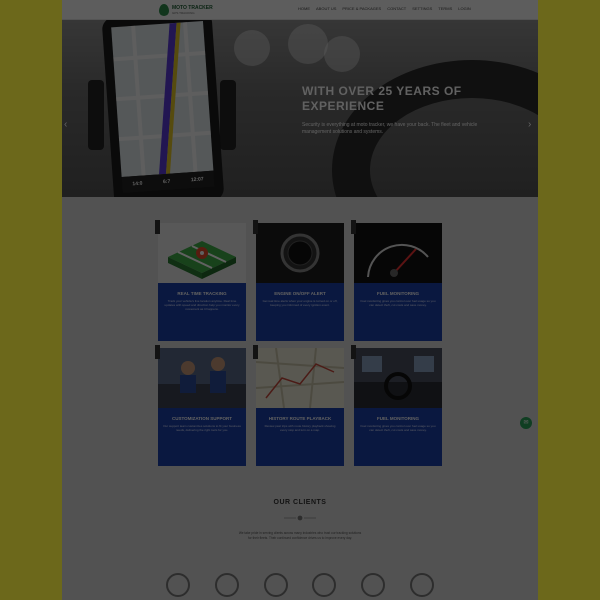 This screenshot has height=600, width=600. Describe the element at coordinates (202, 253) in the screenshot. I see `map-pin-icon` at that location.